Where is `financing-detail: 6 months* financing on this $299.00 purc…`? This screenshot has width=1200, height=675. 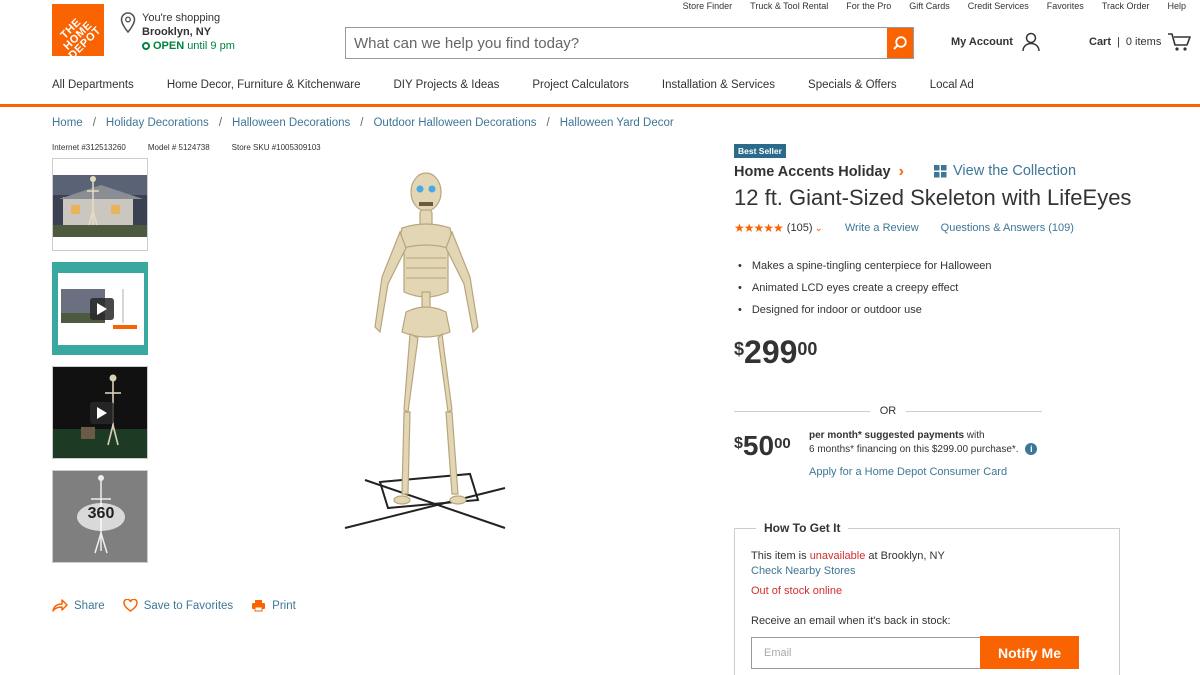
financing-detail: 6 months* financing on this $299.00 purc… is located at coordinates (914, 449).